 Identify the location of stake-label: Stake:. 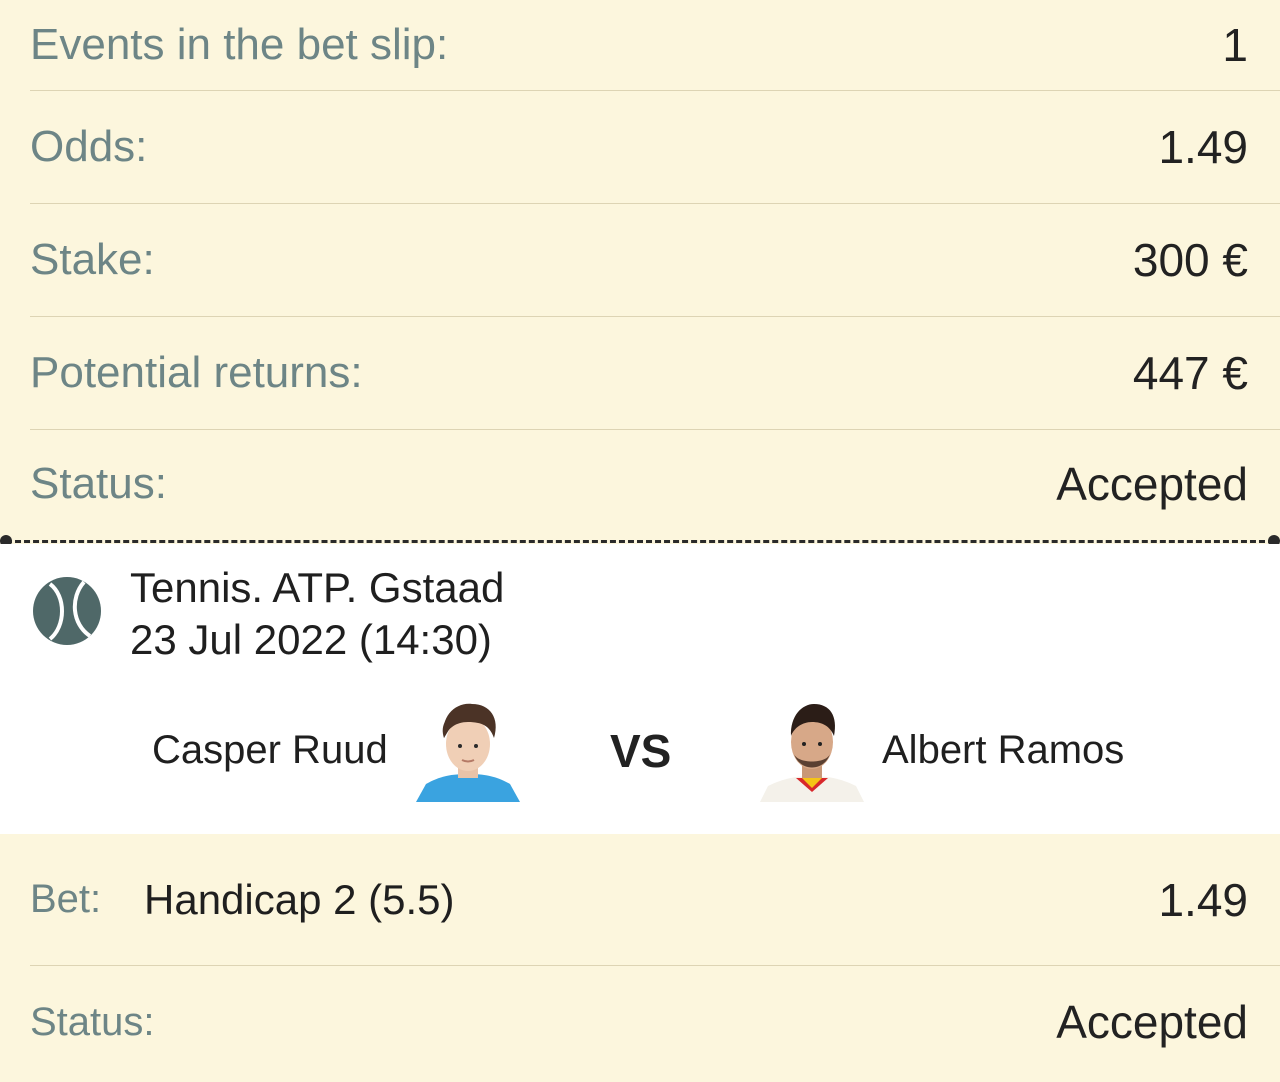
(92, 259).